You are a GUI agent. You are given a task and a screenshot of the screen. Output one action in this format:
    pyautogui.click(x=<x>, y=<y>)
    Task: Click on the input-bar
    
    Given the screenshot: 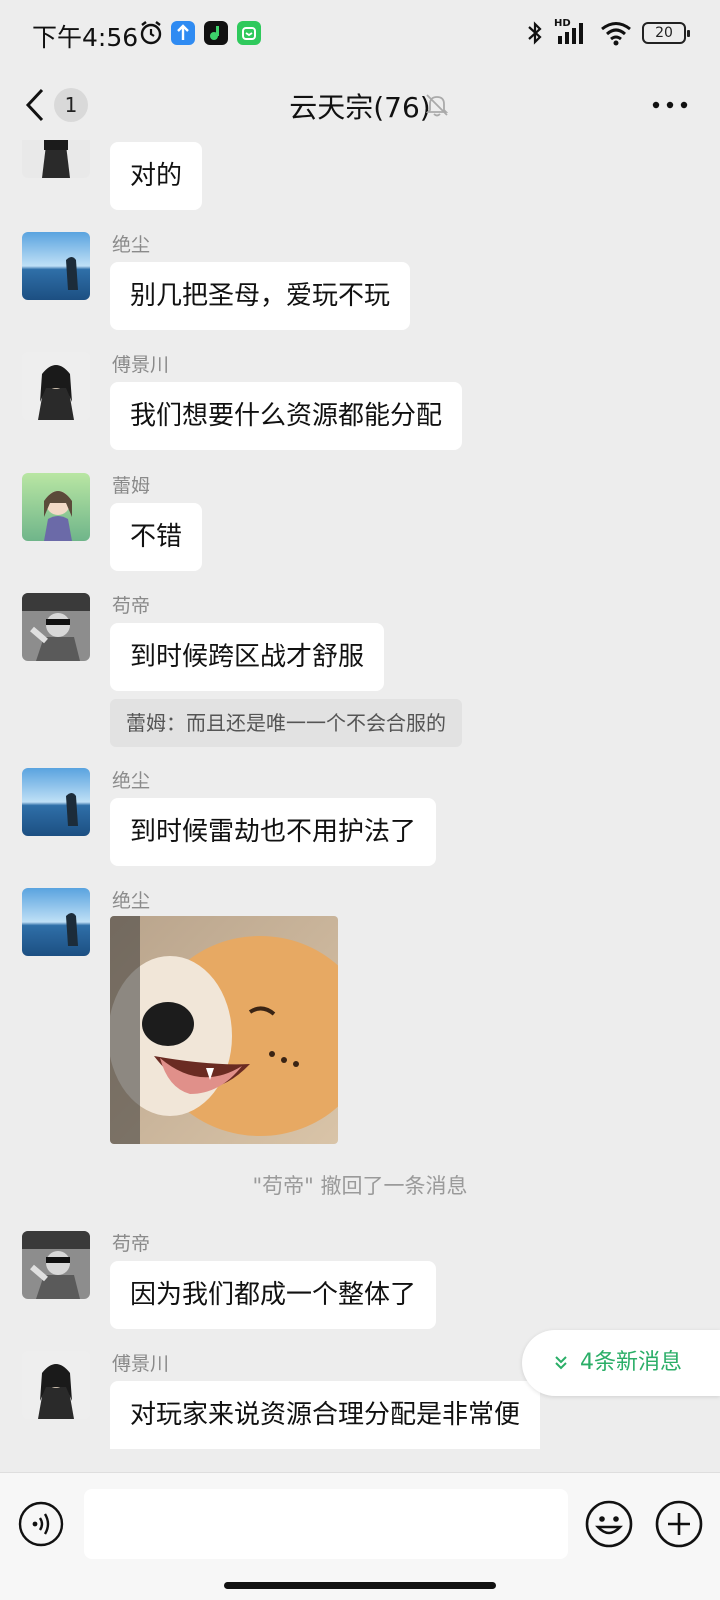 What is the action you would take?
    pyautogui.click(x=360, y=1536)
    